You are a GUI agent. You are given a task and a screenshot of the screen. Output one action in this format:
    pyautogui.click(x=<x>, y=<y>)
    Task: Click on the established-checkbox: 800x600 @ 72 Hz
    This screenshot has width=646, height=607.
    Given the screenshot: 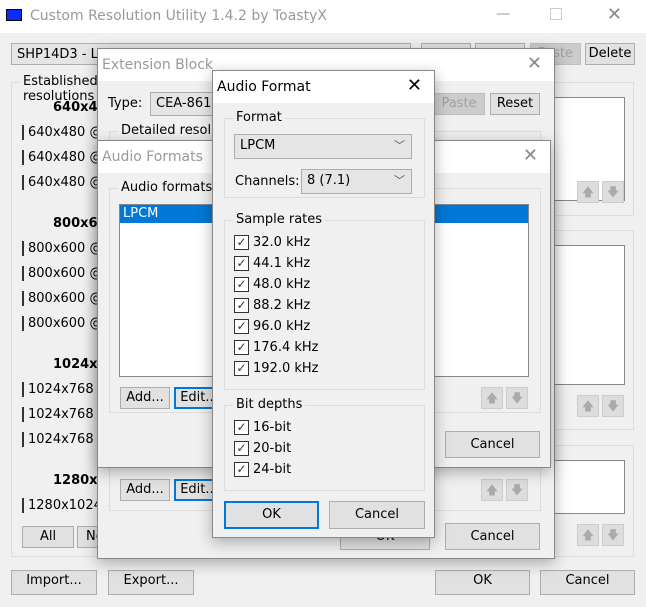 What is the action you would take?
    pyautogui.click(x=60, y=298)
    